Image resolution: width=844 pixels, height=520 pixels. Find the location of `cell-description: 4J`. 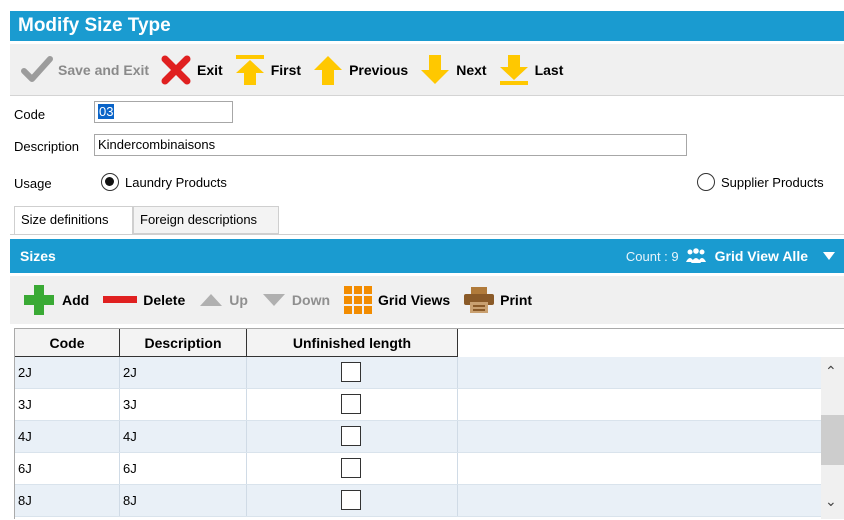

cell-description: 4J is located at coordinates (183, 436).